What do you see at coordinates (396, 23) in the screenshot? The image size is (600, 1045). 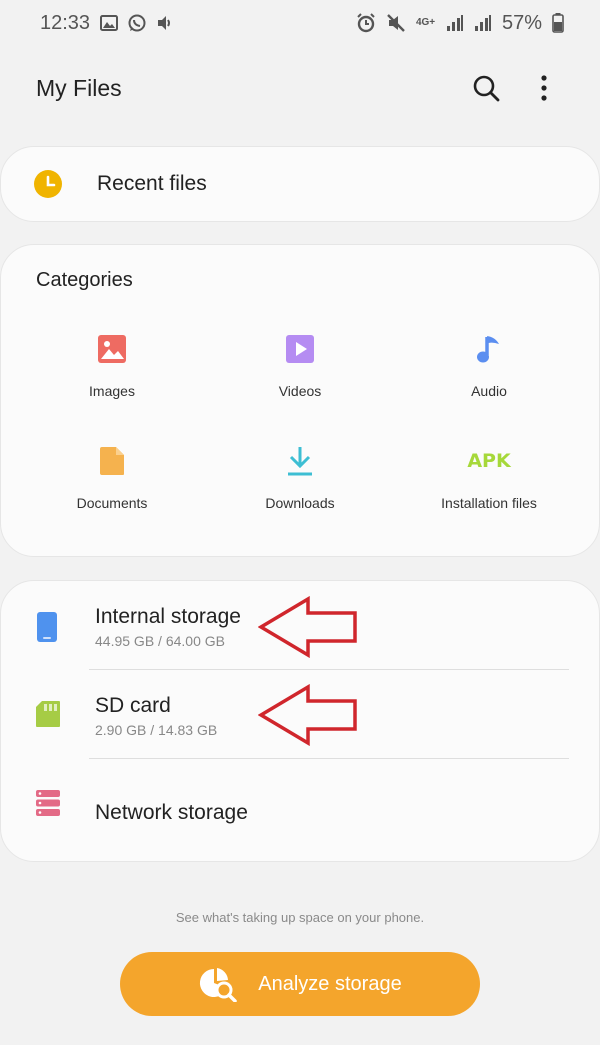 I see `mute-icon` at bounding box center [396, 23].